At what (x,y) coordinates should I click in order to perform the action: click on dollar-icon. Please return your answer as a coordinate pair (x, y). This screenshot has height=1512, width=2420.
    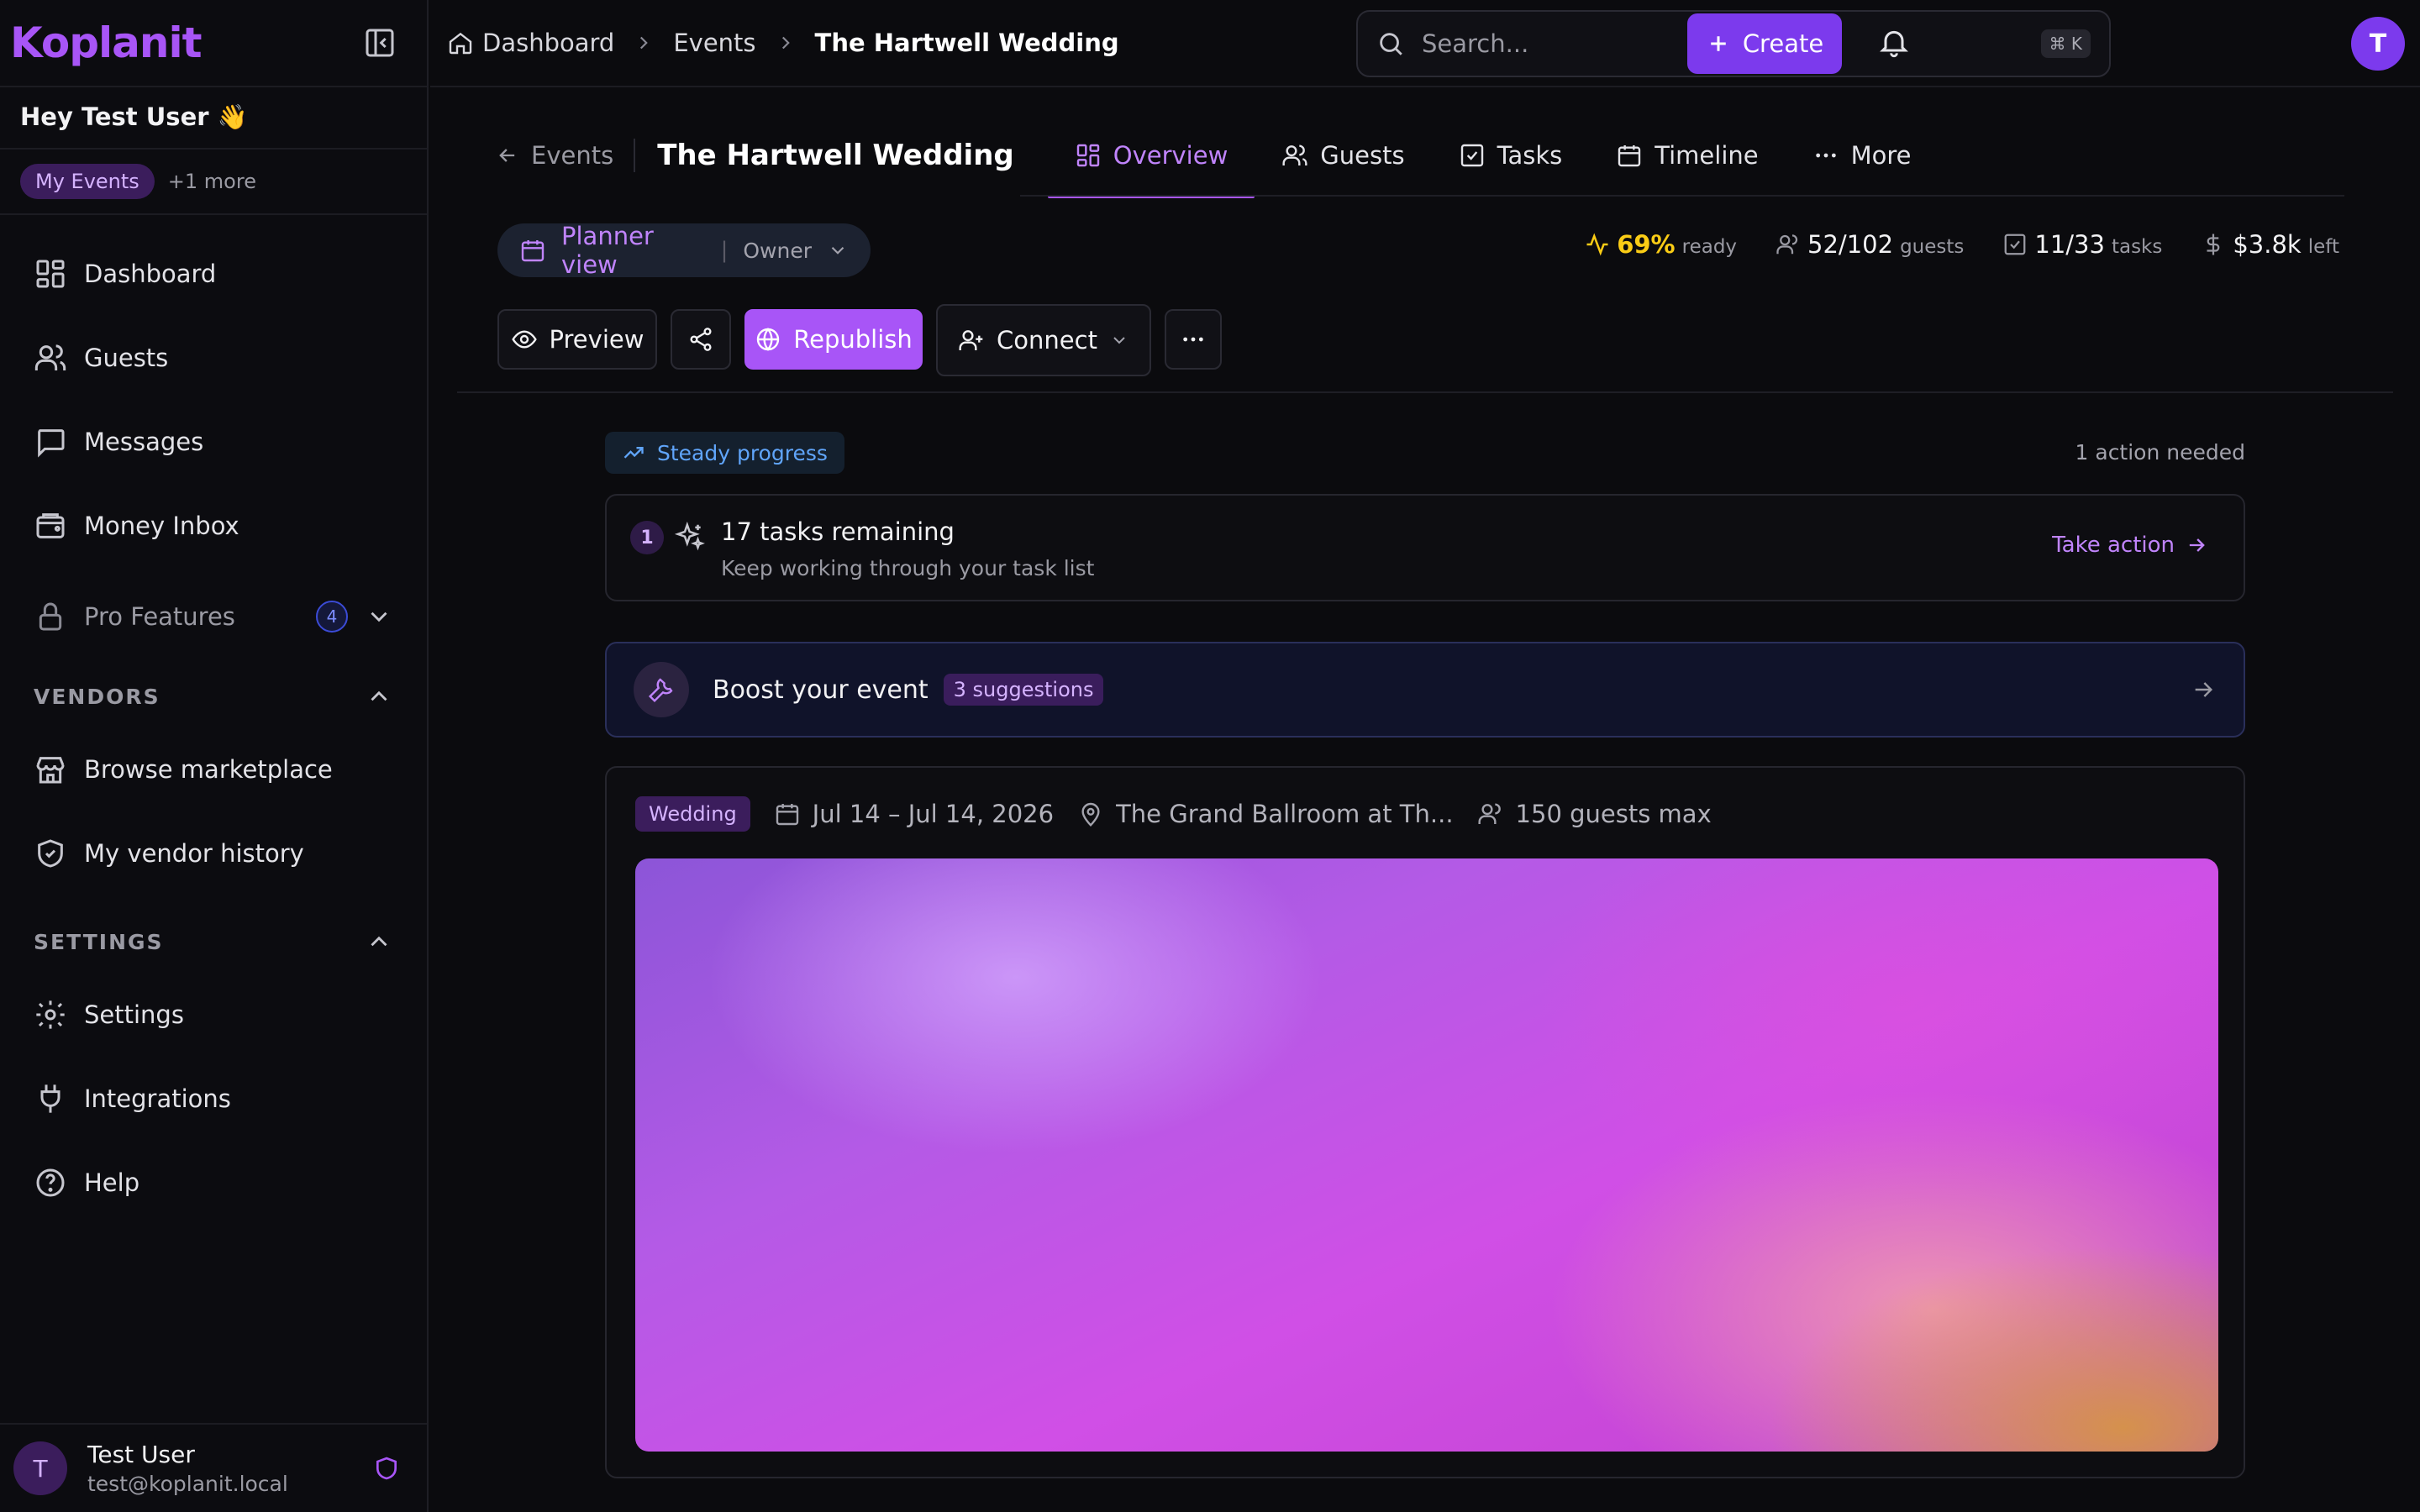
    Looking at the image, I should click on (2213, 244).